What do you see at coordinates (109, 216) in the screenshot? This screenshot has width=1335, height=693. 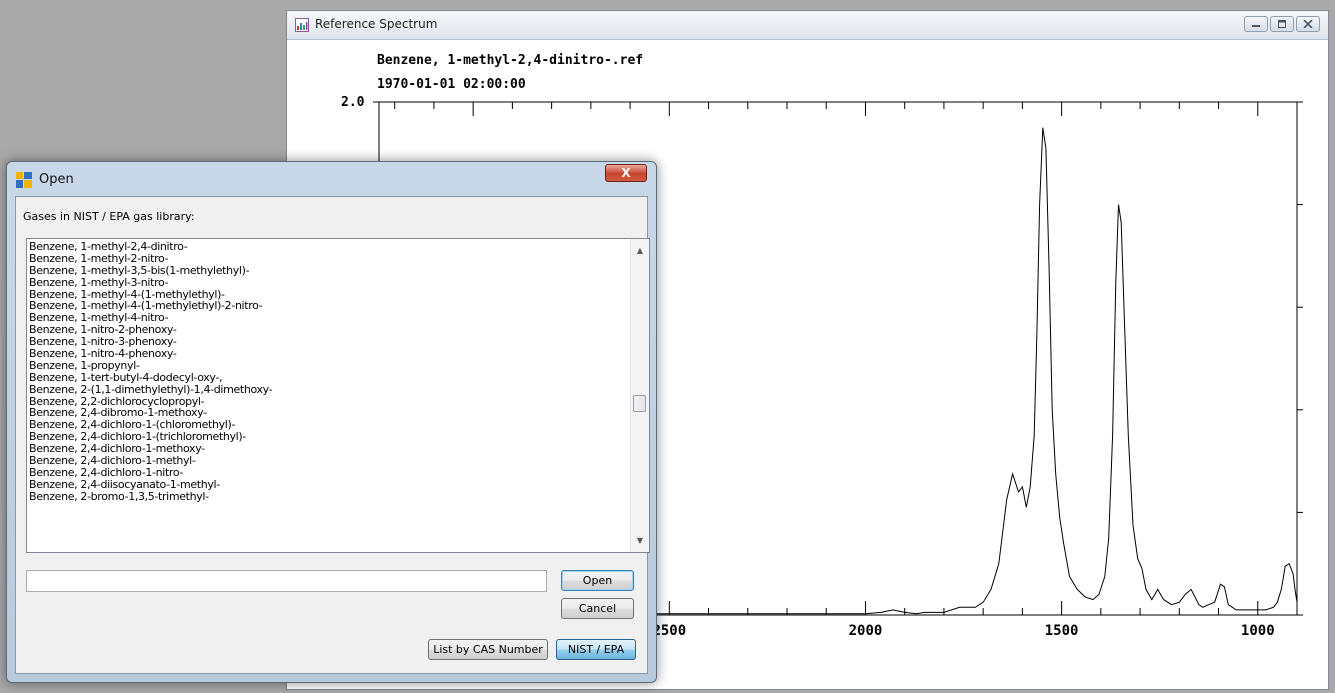 I see `gas-library-label: Gases in NIST / EPA gas library:` at bounding box center [109, 216].